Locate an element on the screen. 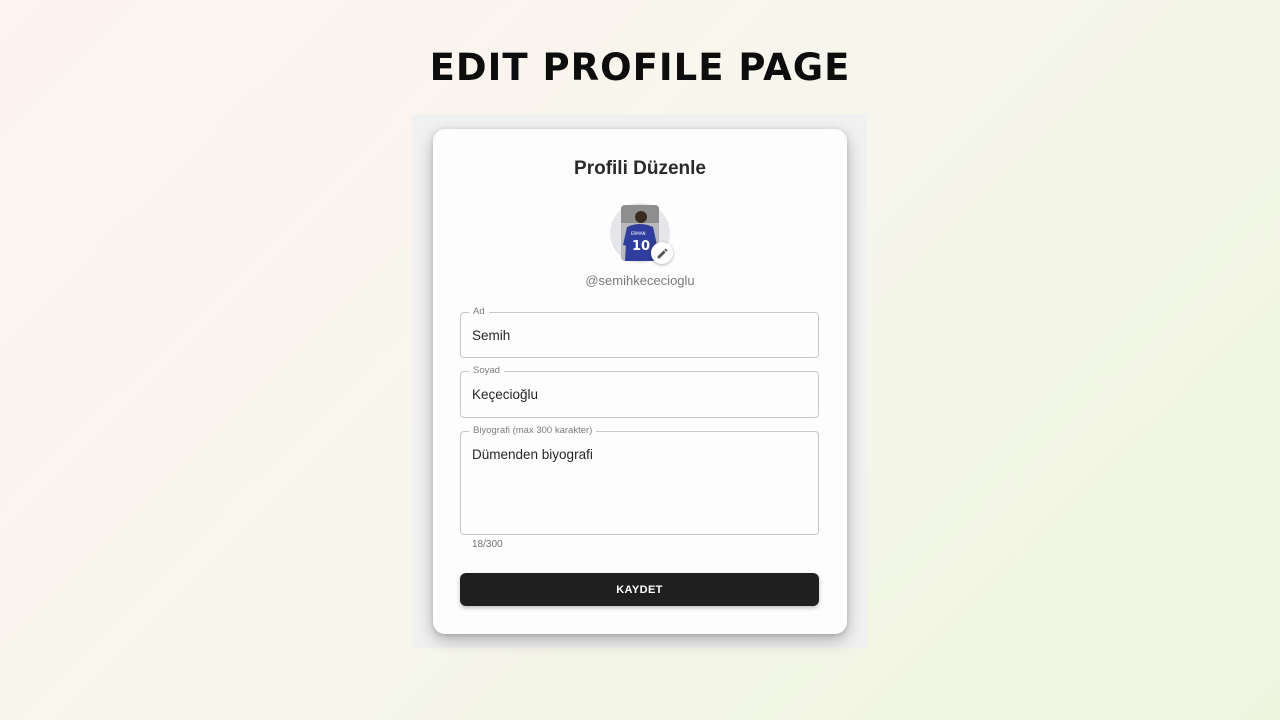  pencil-icon is located at coordinates (662, 253).